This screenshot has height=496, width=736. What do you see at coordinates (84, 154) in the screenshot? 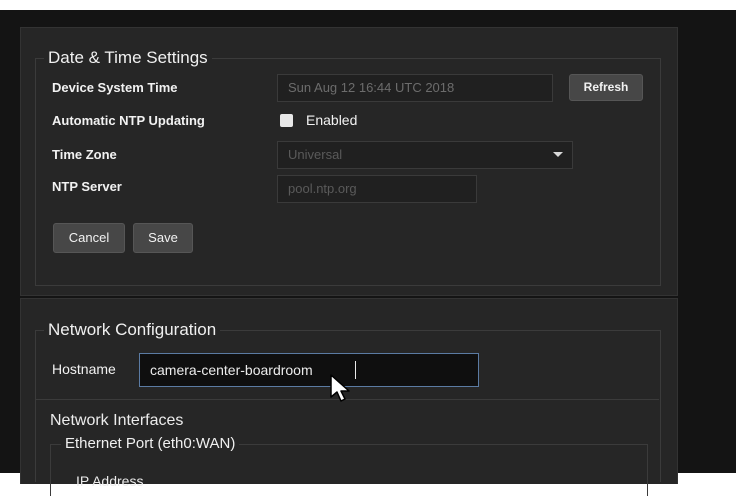
I see `timezone-label: Time Zone` at bounding box center [84, 154].